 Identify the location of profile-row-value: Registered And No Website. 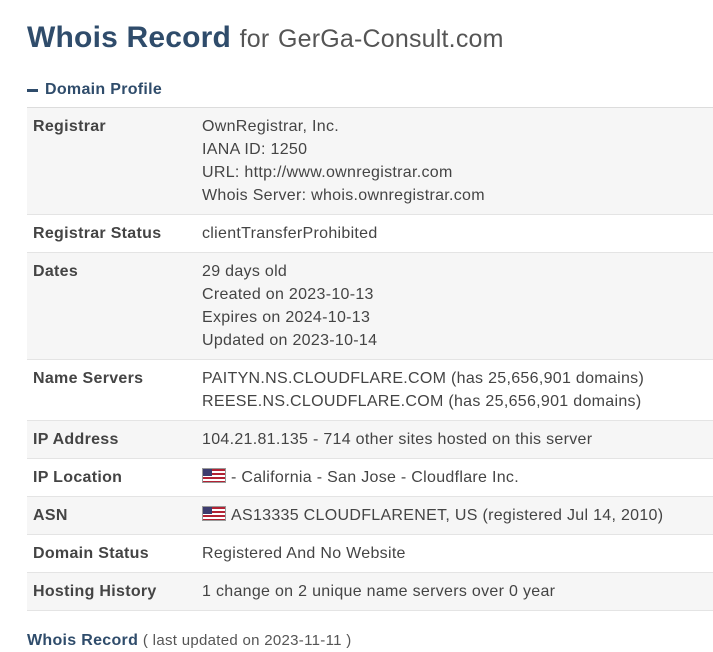
(304, 553).